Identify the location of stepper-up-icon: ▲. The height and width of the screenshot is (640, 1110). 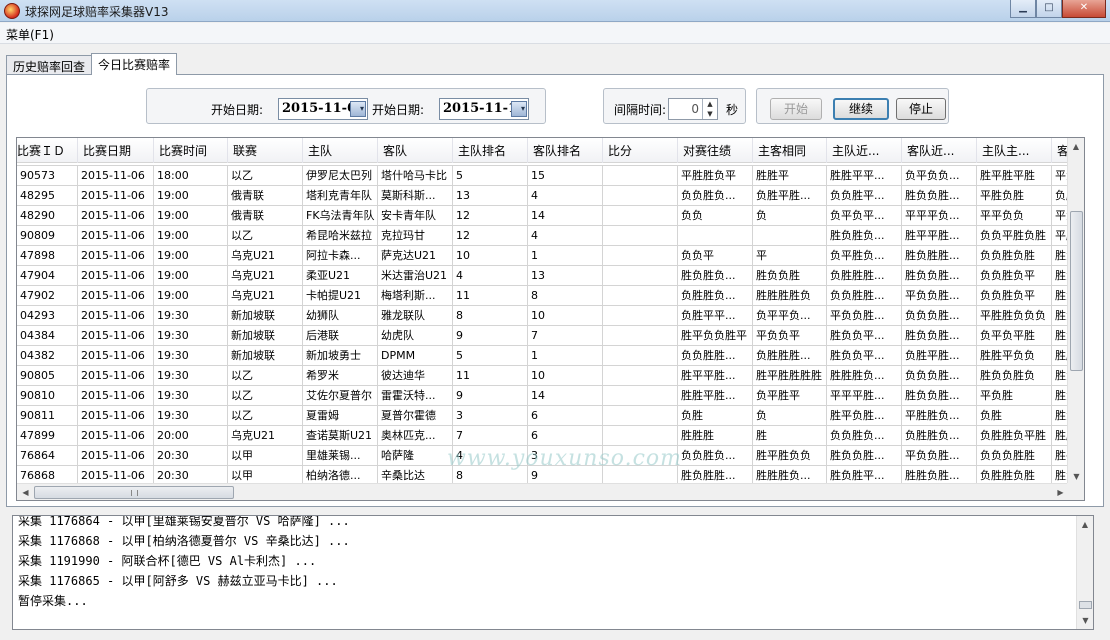
(710, 104).